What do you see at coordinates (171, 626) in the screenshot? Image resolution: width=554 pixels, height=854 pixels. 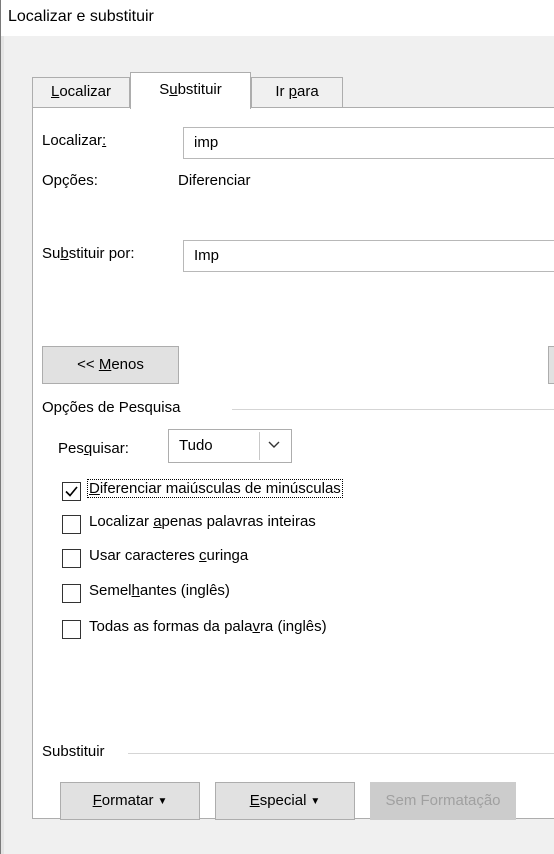 I see `checkbox-label-text: Todas as formas da pala` at bounding box center [171, 626].